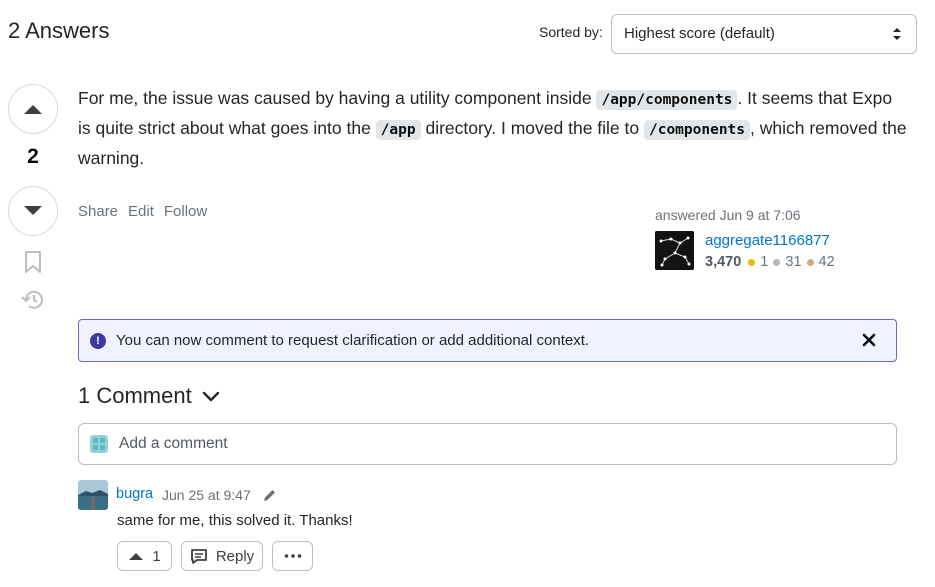 The height and width of the screenshot is (587, 935). I want to click on user-name-link: aggregate1166877, so click(767, 240).